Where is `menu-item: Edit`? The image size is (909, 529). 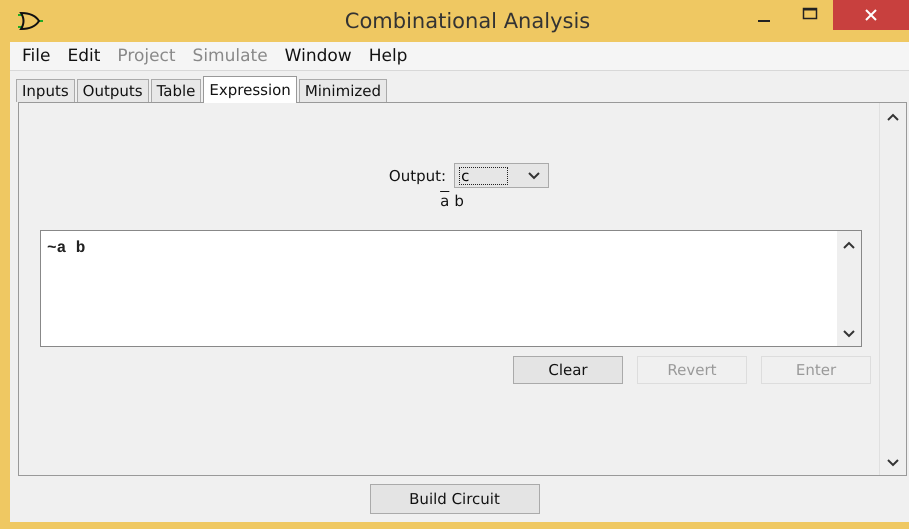 menu-item: Edit is located at coordinates (84, 56).